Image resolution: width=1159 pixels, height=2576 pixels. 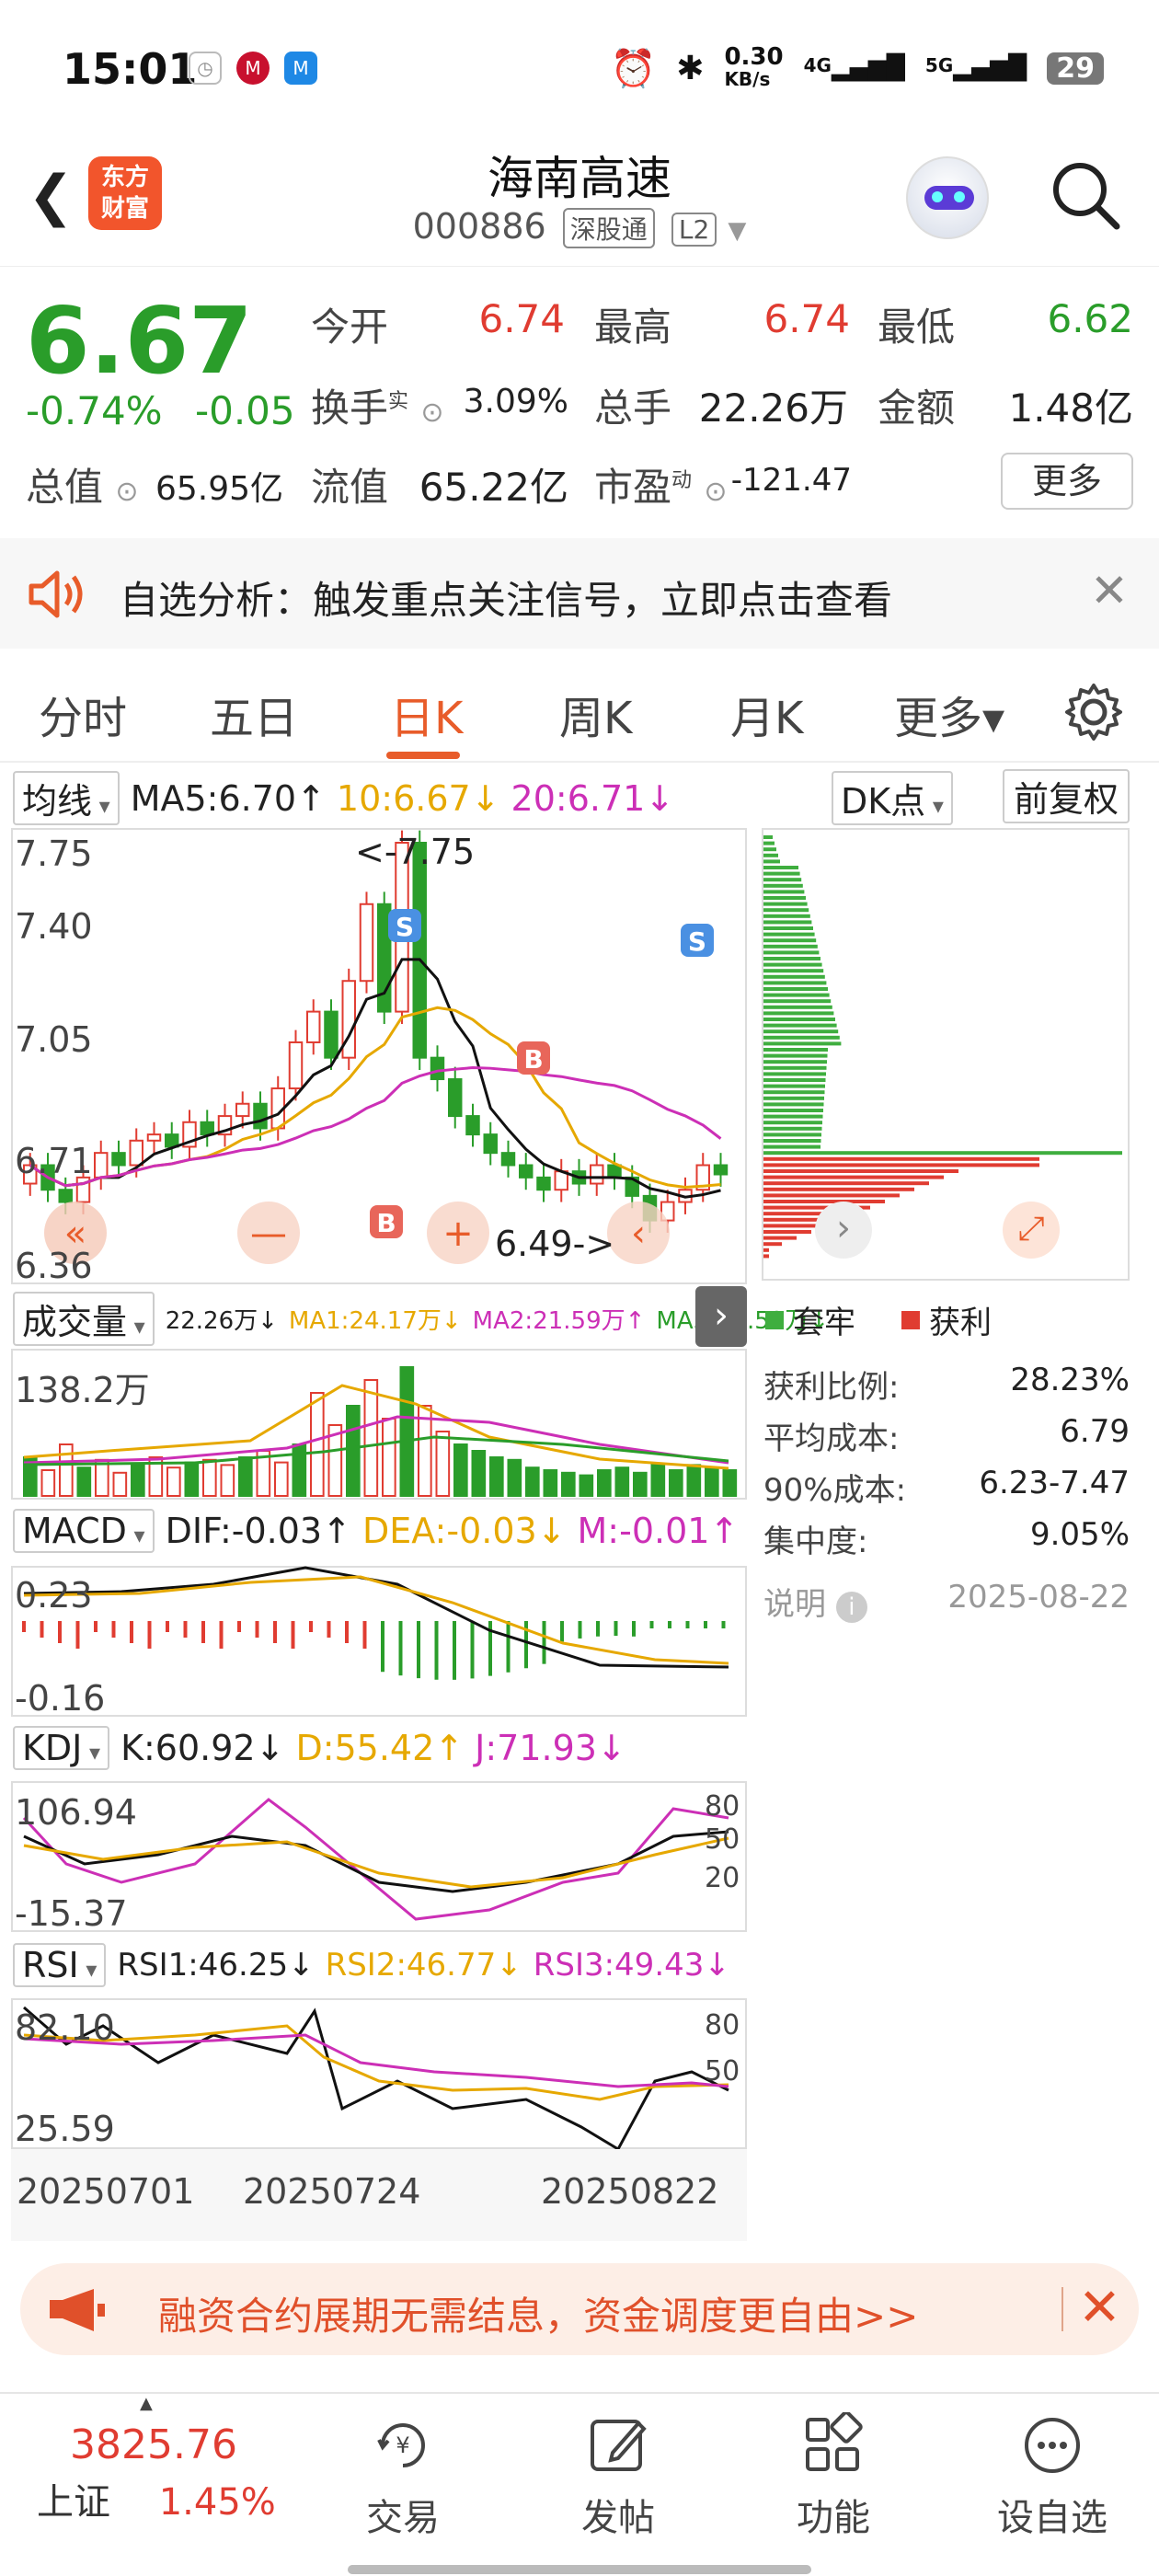 What do you see at coordinates (910, 1319) in the screenshot?
I see `profit-legend-swatch` at bounding box center [910, 1319].